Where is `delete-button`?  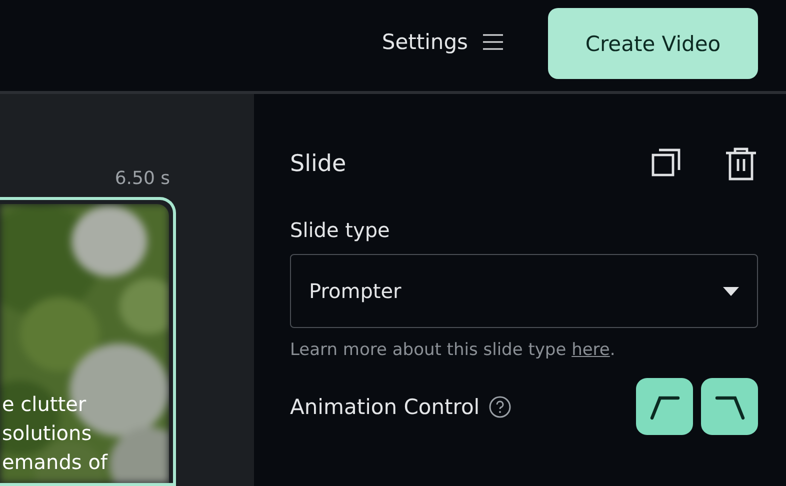 delete-button is located at coordinates (741, 164).